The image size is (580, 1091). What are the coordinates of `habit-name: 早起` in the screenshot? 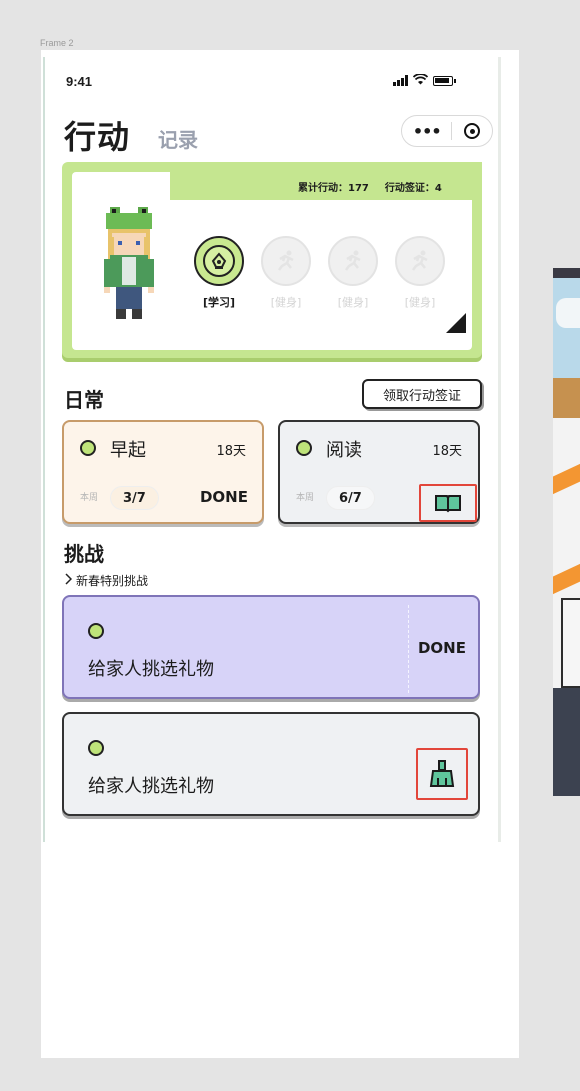 It's located at (128, 450).